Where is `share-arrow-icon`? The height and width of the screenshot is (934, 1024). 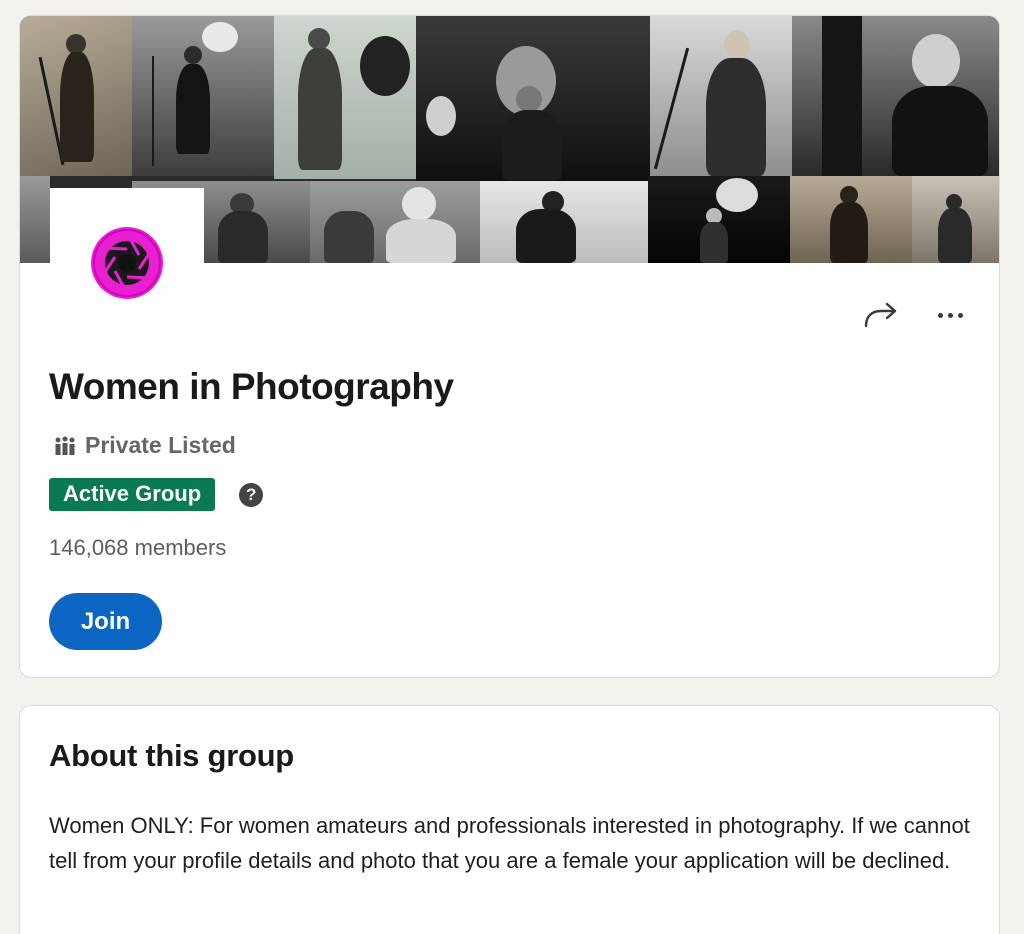
share-arrow-icon is located at coordinates (880, 315).